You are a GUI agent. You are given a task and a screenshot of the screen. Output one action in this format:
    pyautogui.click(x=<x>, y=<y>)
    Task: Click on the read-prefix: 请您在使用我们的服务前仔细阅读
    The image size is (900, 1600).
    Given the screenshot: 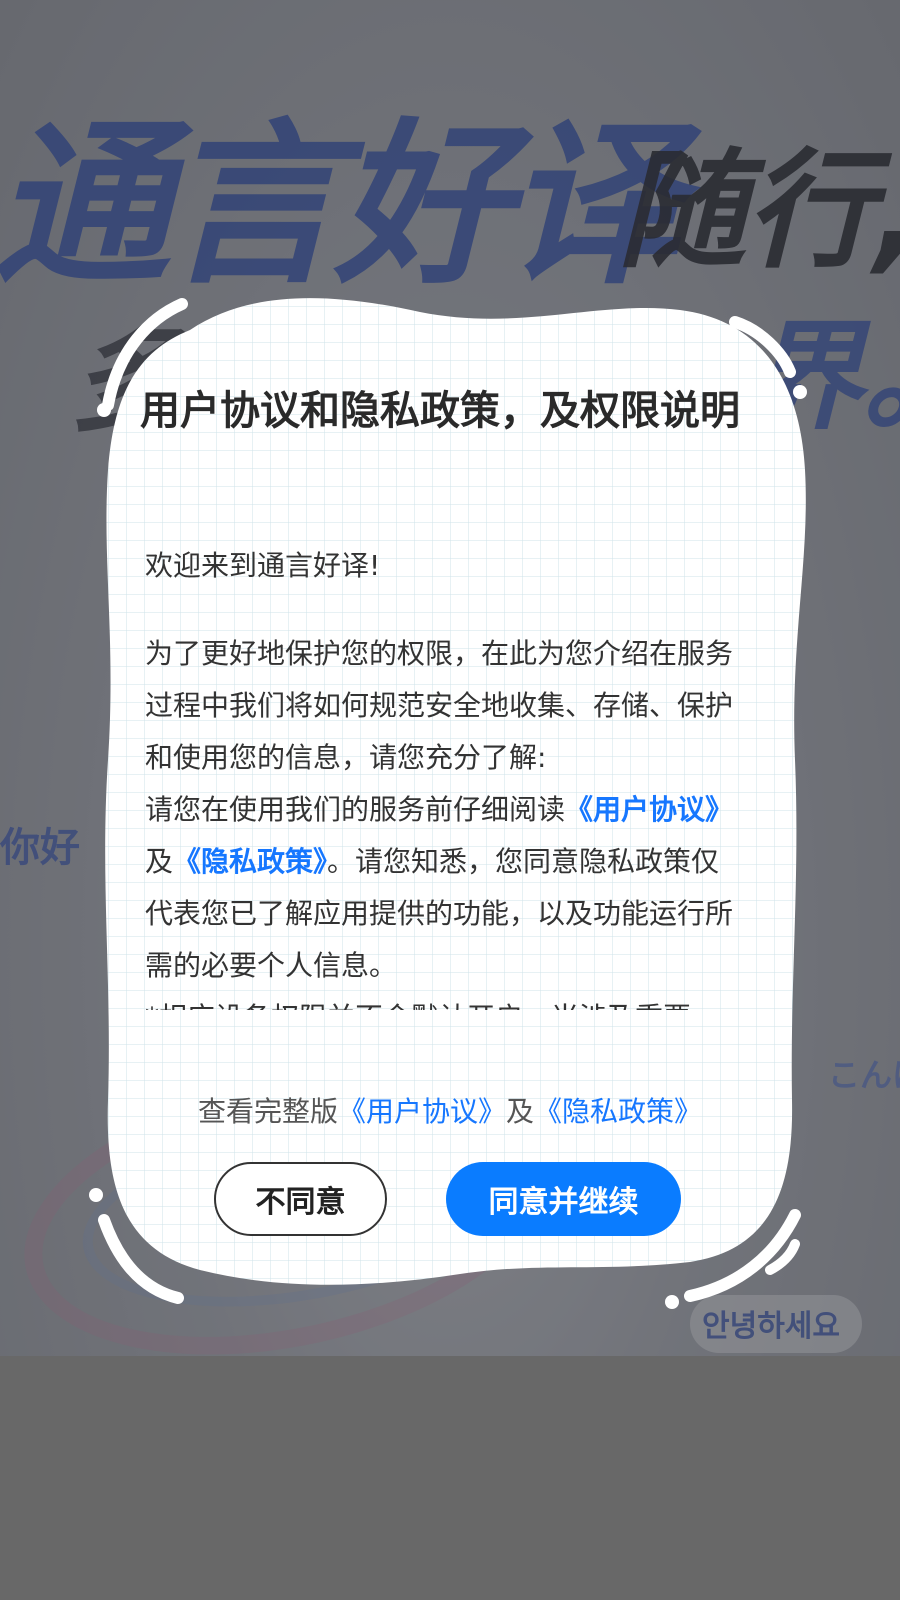 What is the action you would take?
    pyautogui.click(x=355, y=809)
    